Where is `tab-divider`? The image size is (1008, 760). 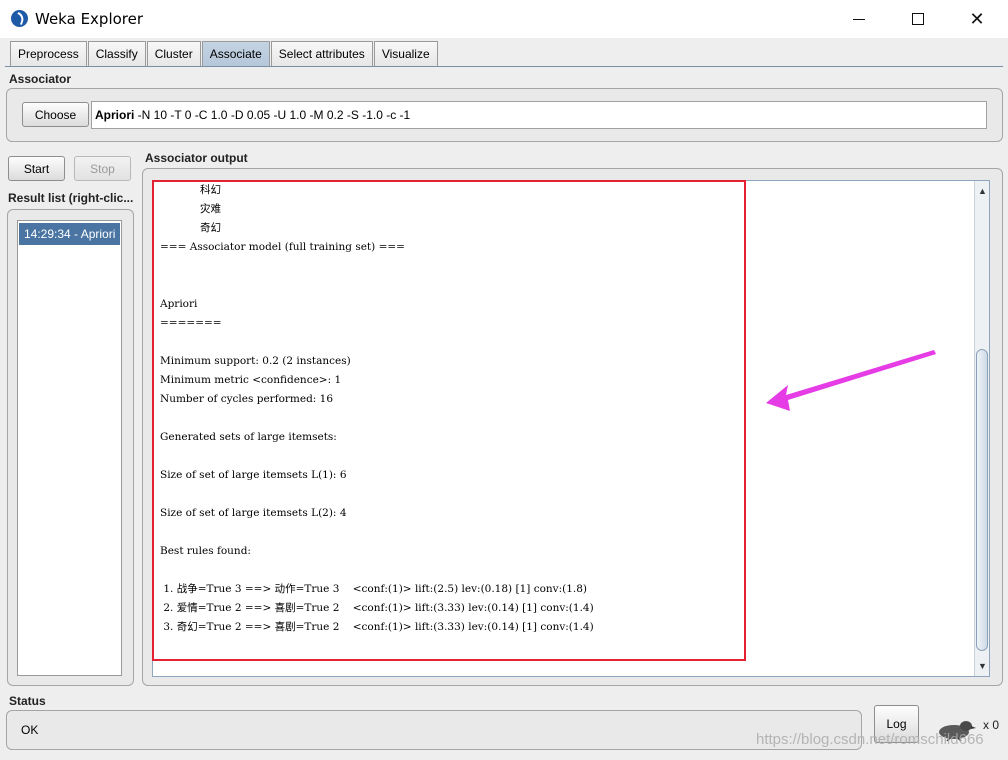
tab-divider is located at coordinates (504, 66).